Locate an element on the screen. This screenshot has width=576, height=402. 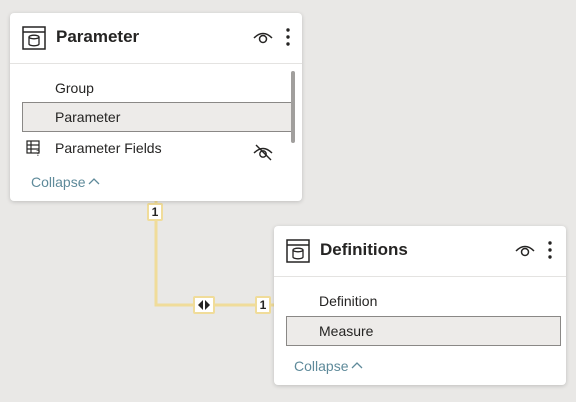
cardinality-badge-to: 1 is located at coordinates (263, 305).